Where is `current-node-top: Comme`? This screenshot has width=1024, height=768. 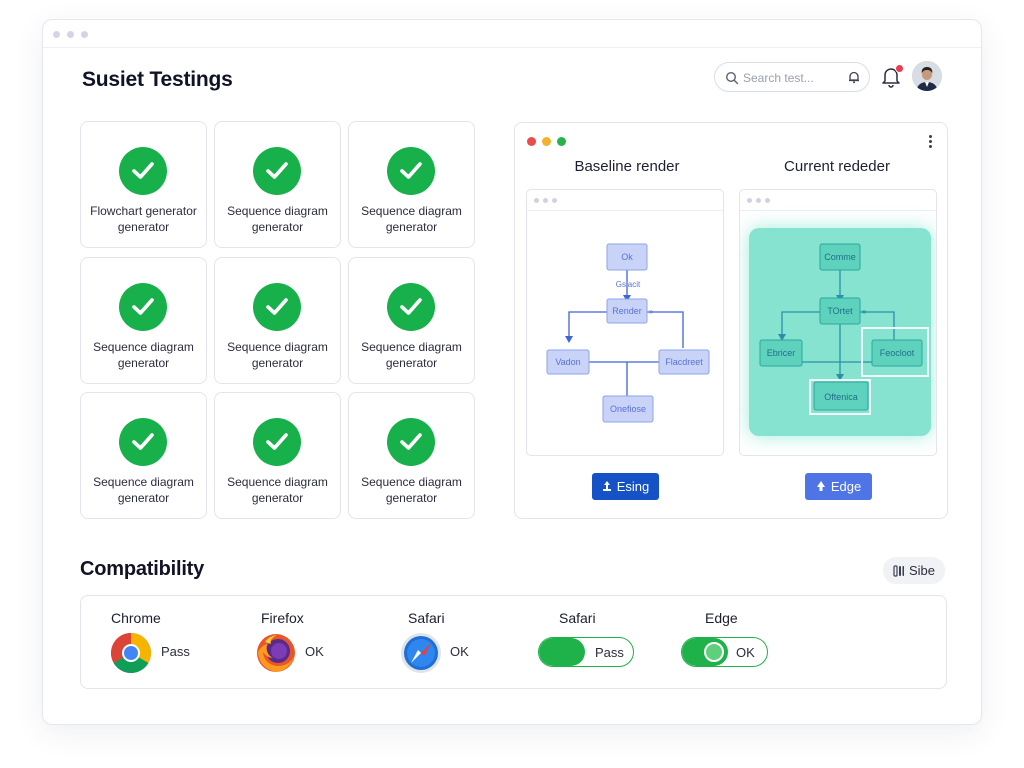
current-node-top: Comme is located at coordinates (840, 257).